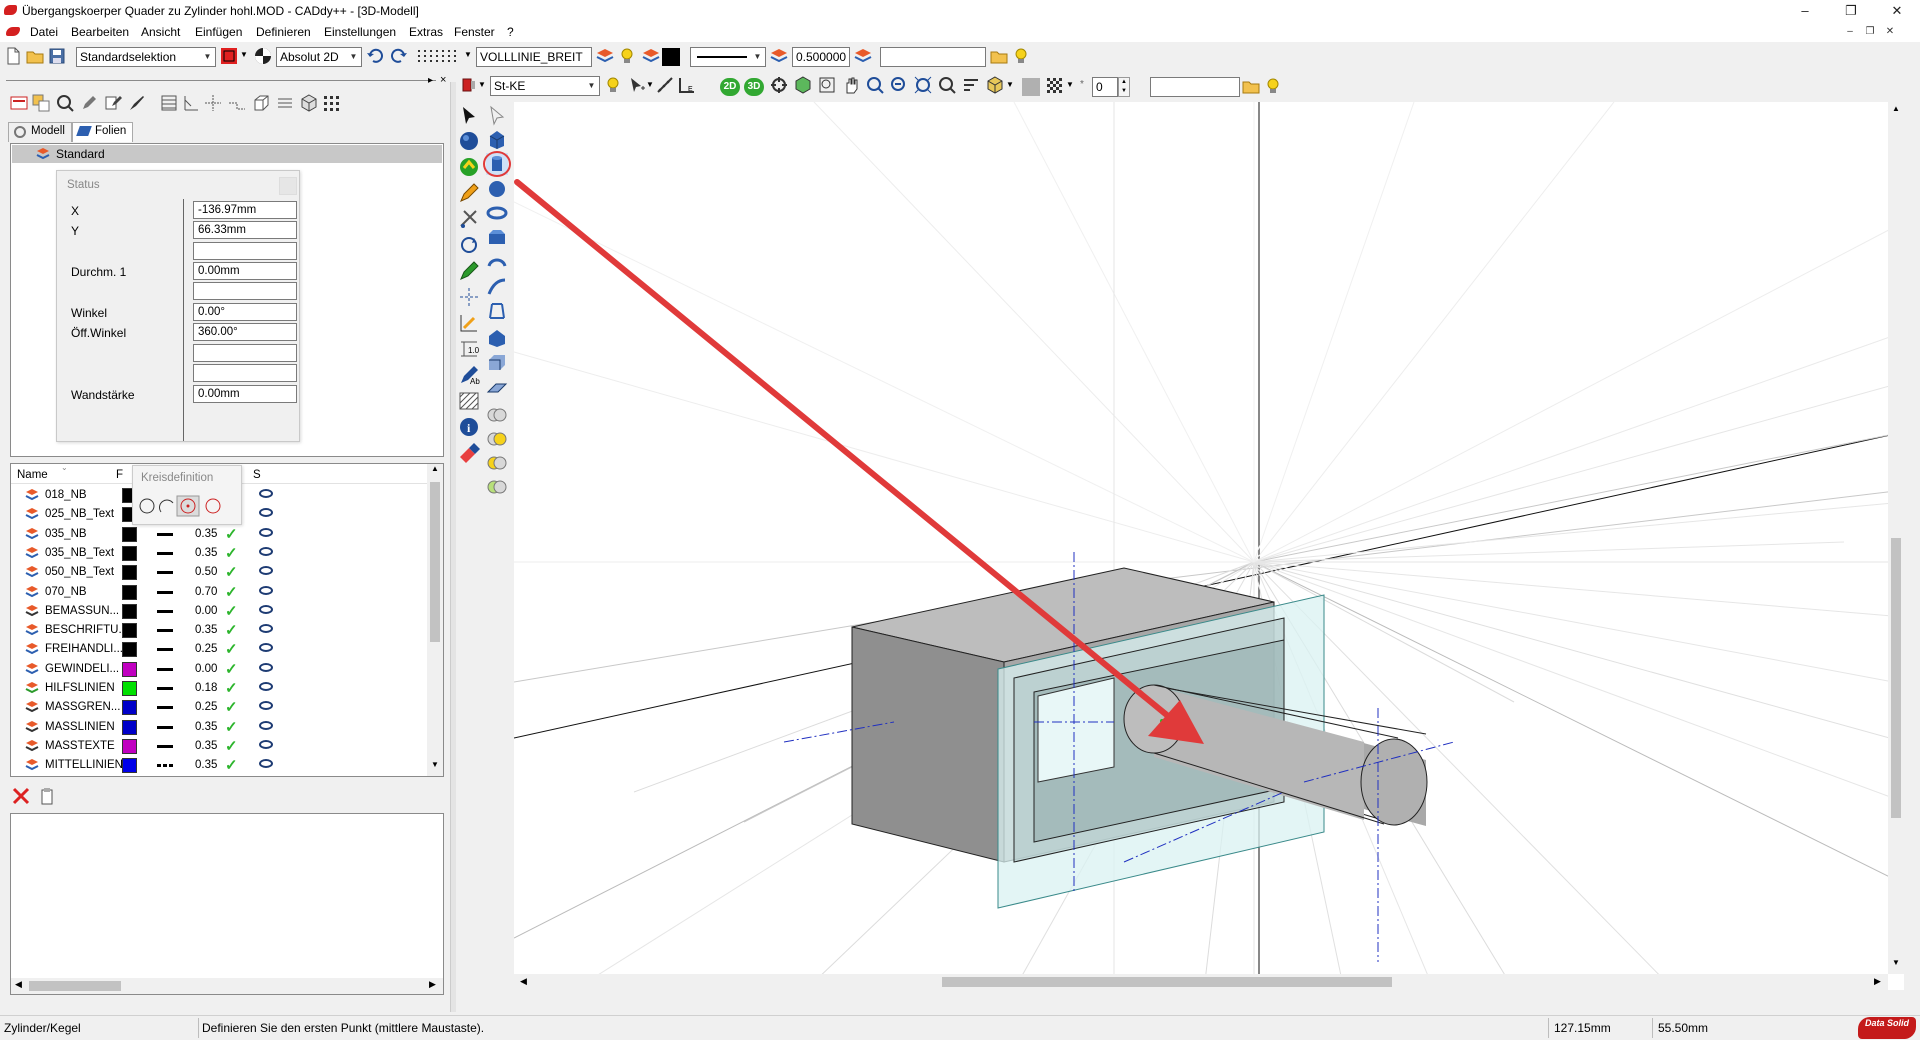  What do you see at coordinates (523, 981) in the screenshot?
I see `scroll-left-icon: ◀` at bounding box center [523, 981].